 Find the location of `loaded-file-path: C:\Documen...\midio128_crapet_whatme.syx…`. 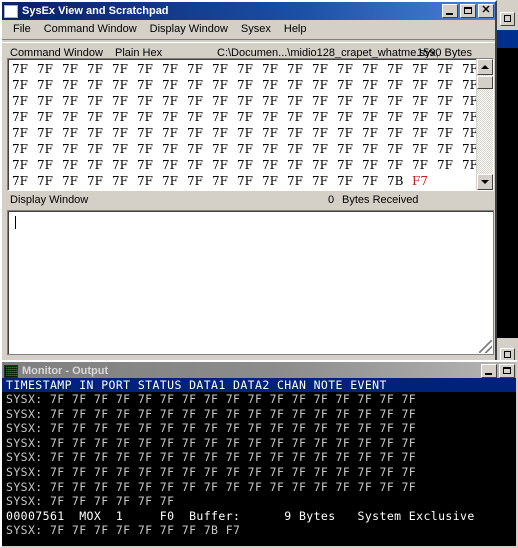

loaded-file-path: C:\Documen...\midio128_crapet_whatme.syx… is located at coordinates (328, 52).